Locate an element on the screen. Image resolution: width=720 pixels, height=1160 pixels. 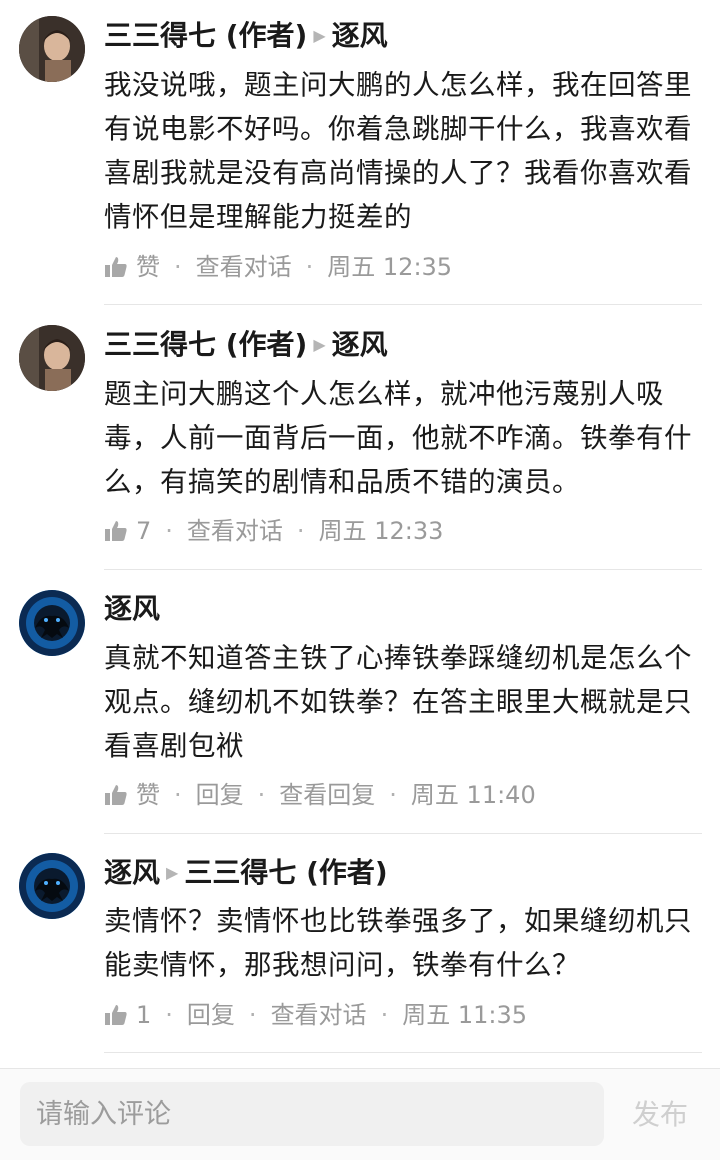
like-count: 1 is located at coordinates (143, 1015).